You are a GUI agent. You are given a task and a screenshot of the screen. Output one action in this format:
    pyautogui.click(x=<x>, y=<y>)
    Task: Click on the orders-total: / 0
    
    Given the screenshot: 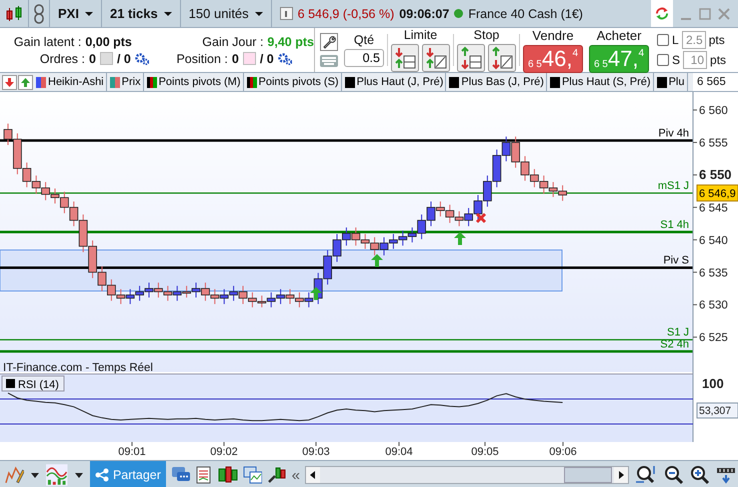 What is the action you would take?
    pyautogui.click(x=123, y=59)
    